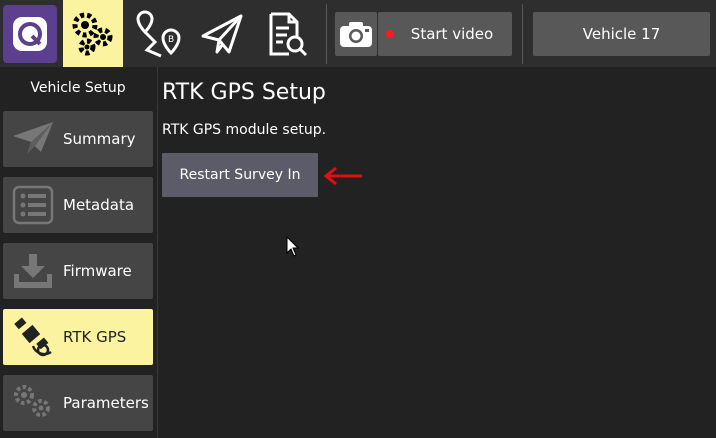 The height and width of the screenshot is (438, 716). I want to click on sidebar-item-metadata: Metadata, so click(78, 205).